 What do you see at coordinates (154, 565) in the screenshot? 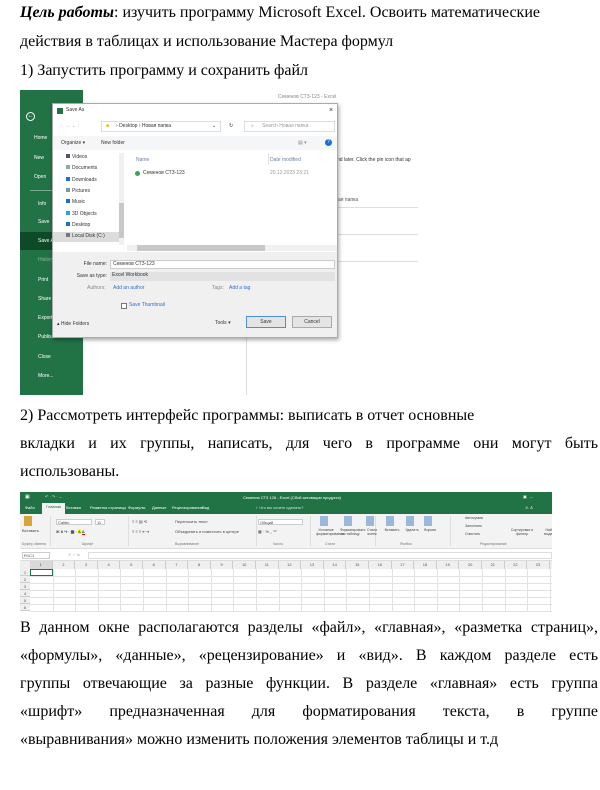
I see `column-header: 6` at bounding box center [154, 565].